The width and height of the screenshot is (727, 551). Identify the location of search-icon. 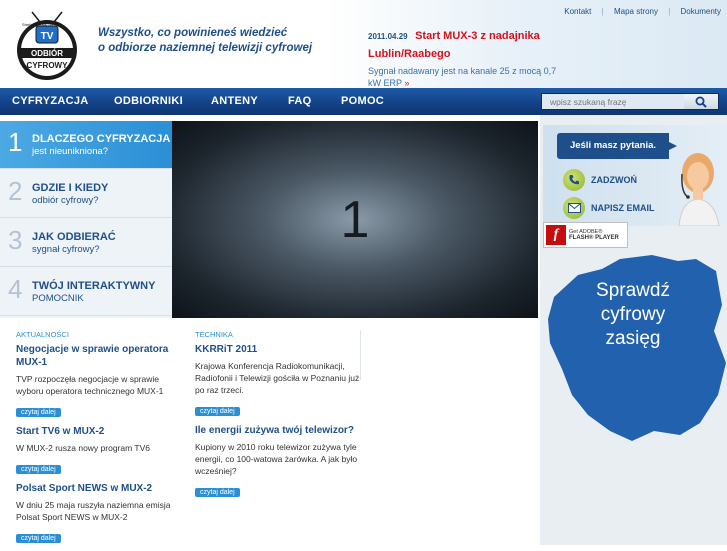
(701, 102).